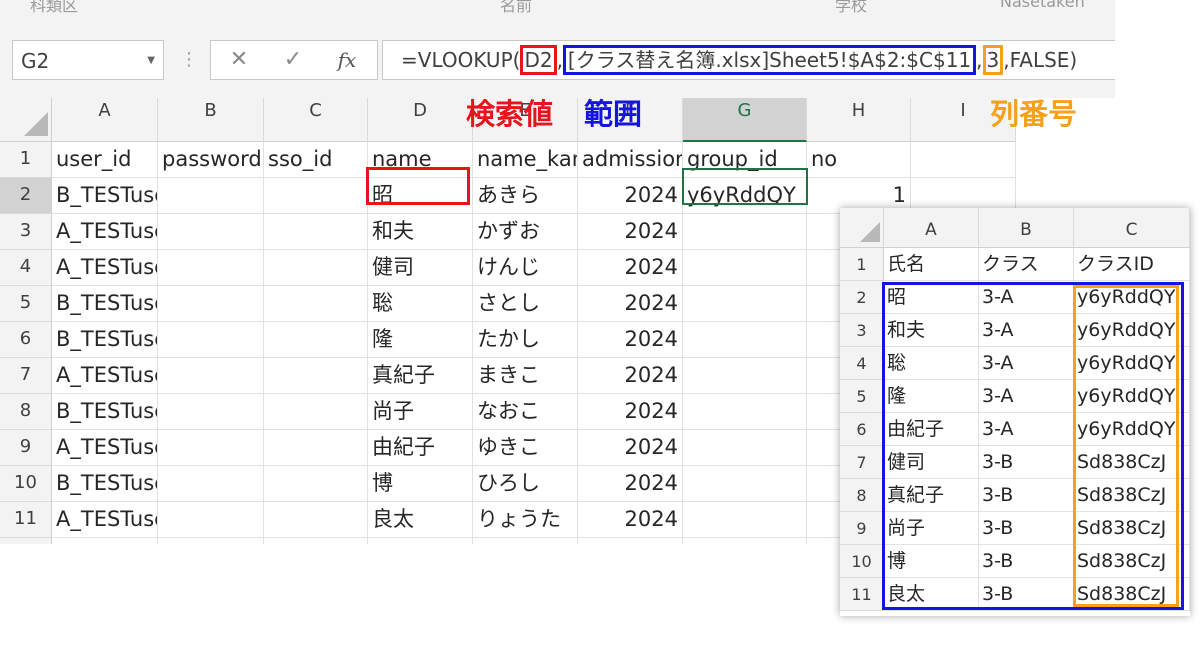  Describe the element at coordinates (931, 330) in the screenshot. I see `lookup-cell-a3: 和夫` at that location.